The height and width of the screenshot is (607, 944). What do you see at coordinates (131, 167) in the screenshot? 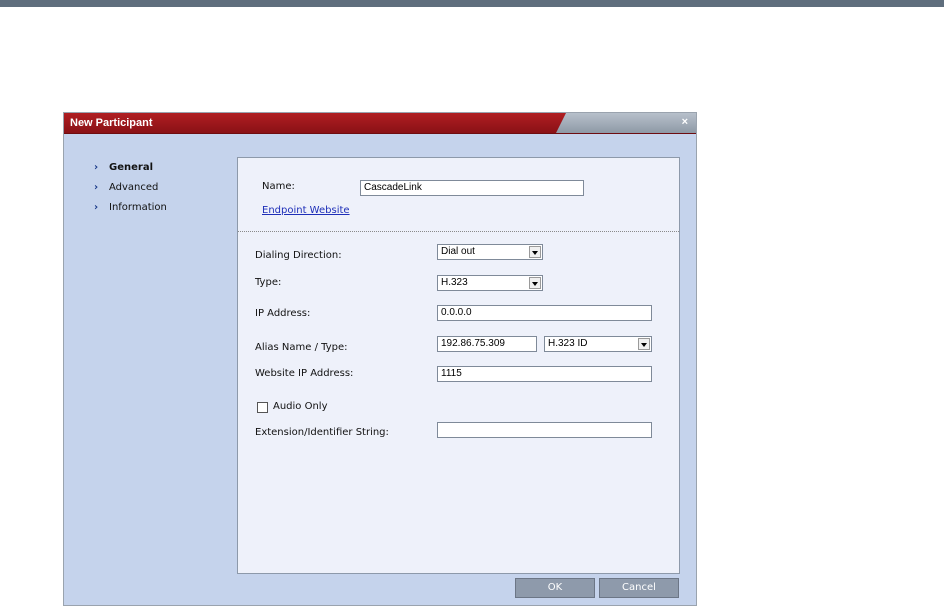
I see `nav-item-label: General` at bounding box center [131, 167].